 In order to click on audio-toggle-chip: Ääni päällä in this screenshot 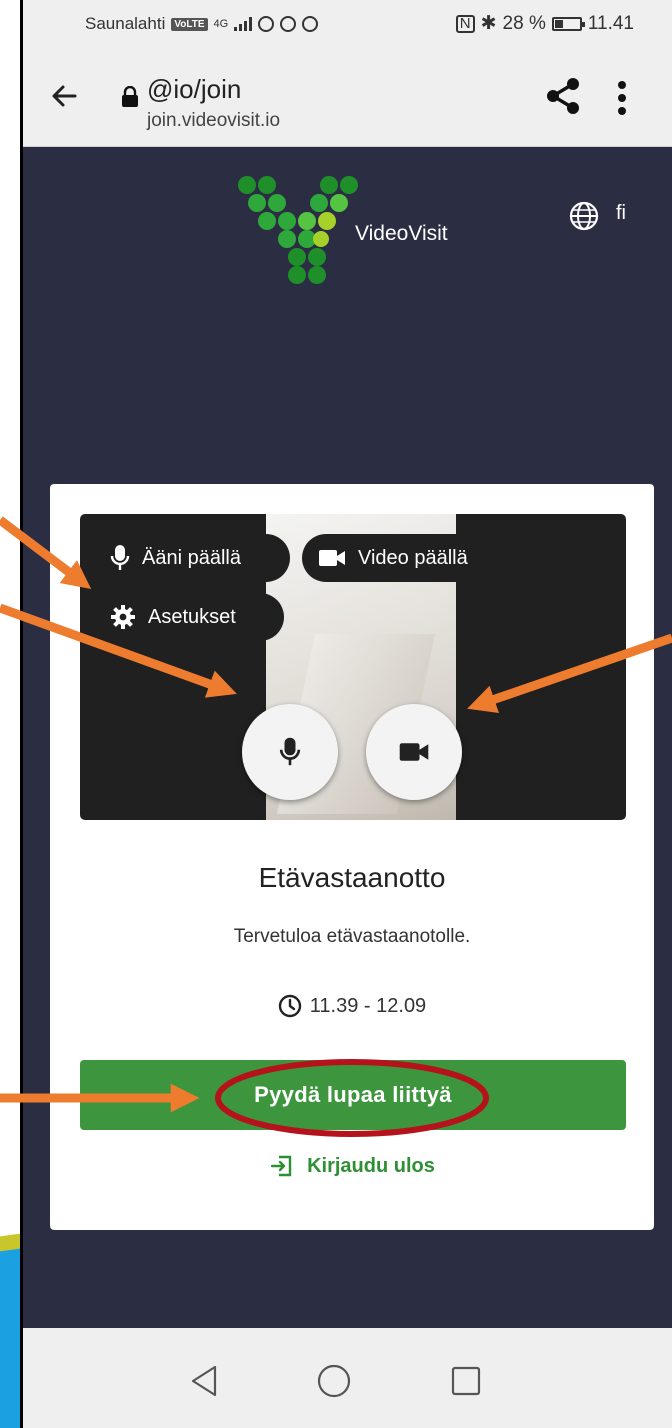, I will do `click(192, 558)`.